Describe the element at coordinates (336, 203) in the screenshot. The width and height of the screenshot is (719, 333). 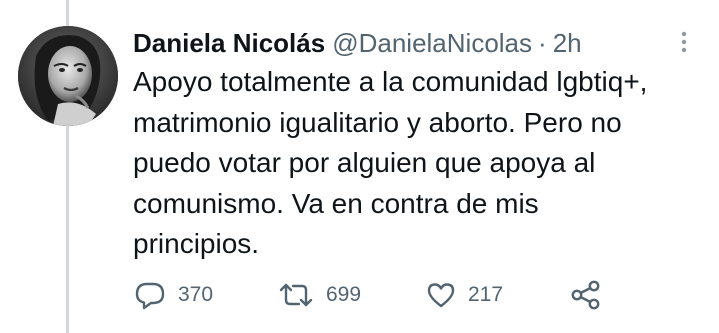
I see `tweet-text-line: comunismo. Va en contra de mis` at that location.